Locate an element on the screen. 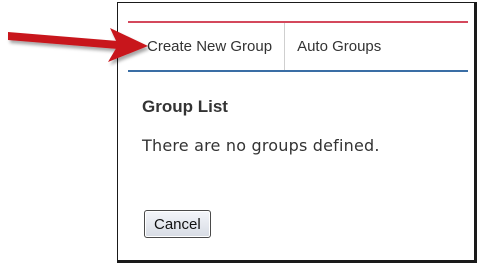  tab-bar: Create New Group Auto Groups is located at coordinates (298, 47).